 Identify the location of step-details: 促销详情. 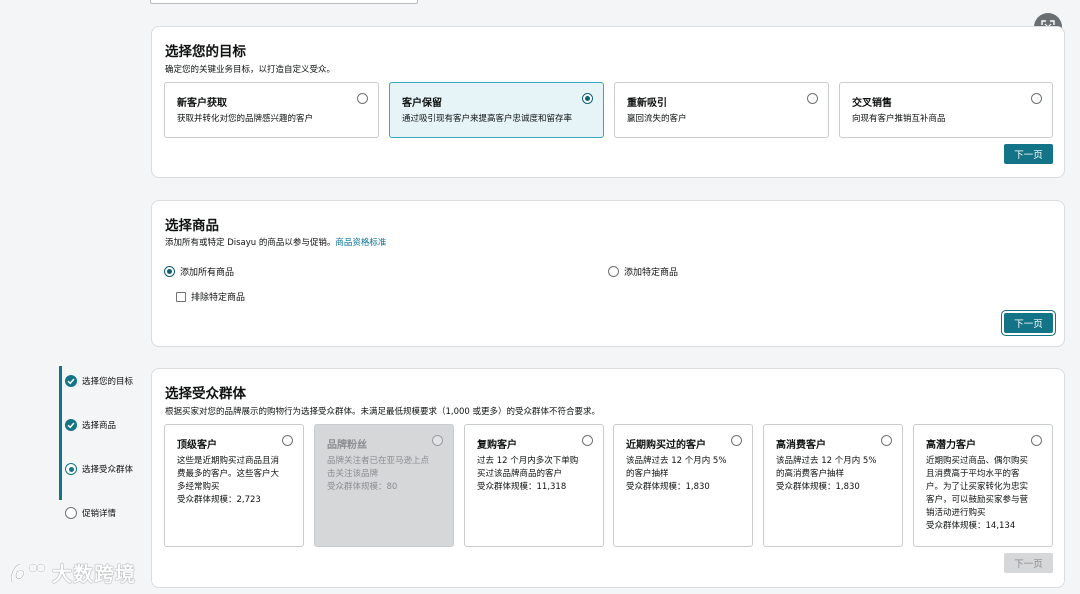
(90, 513).